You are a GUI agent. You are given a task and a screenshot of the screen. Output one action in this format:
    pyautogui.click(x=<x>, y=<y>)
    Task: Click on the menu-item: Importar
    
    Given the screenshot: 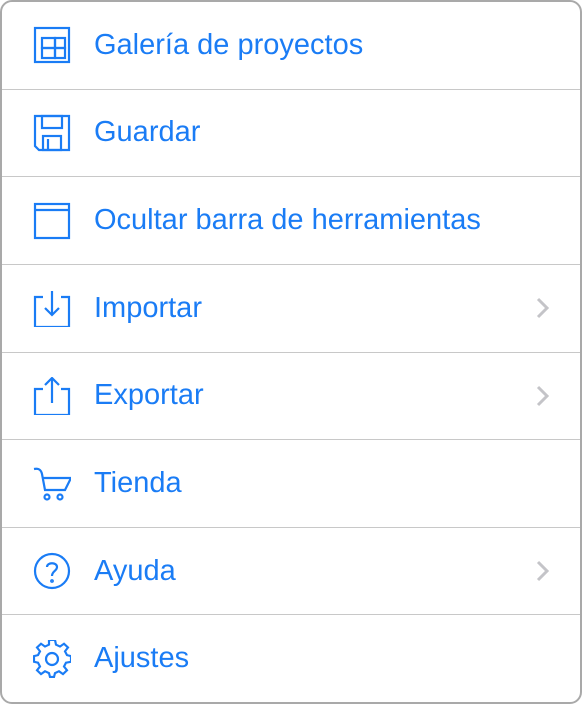 What is the action you would take?
    pyautogui.click(x=291, y=308)
    